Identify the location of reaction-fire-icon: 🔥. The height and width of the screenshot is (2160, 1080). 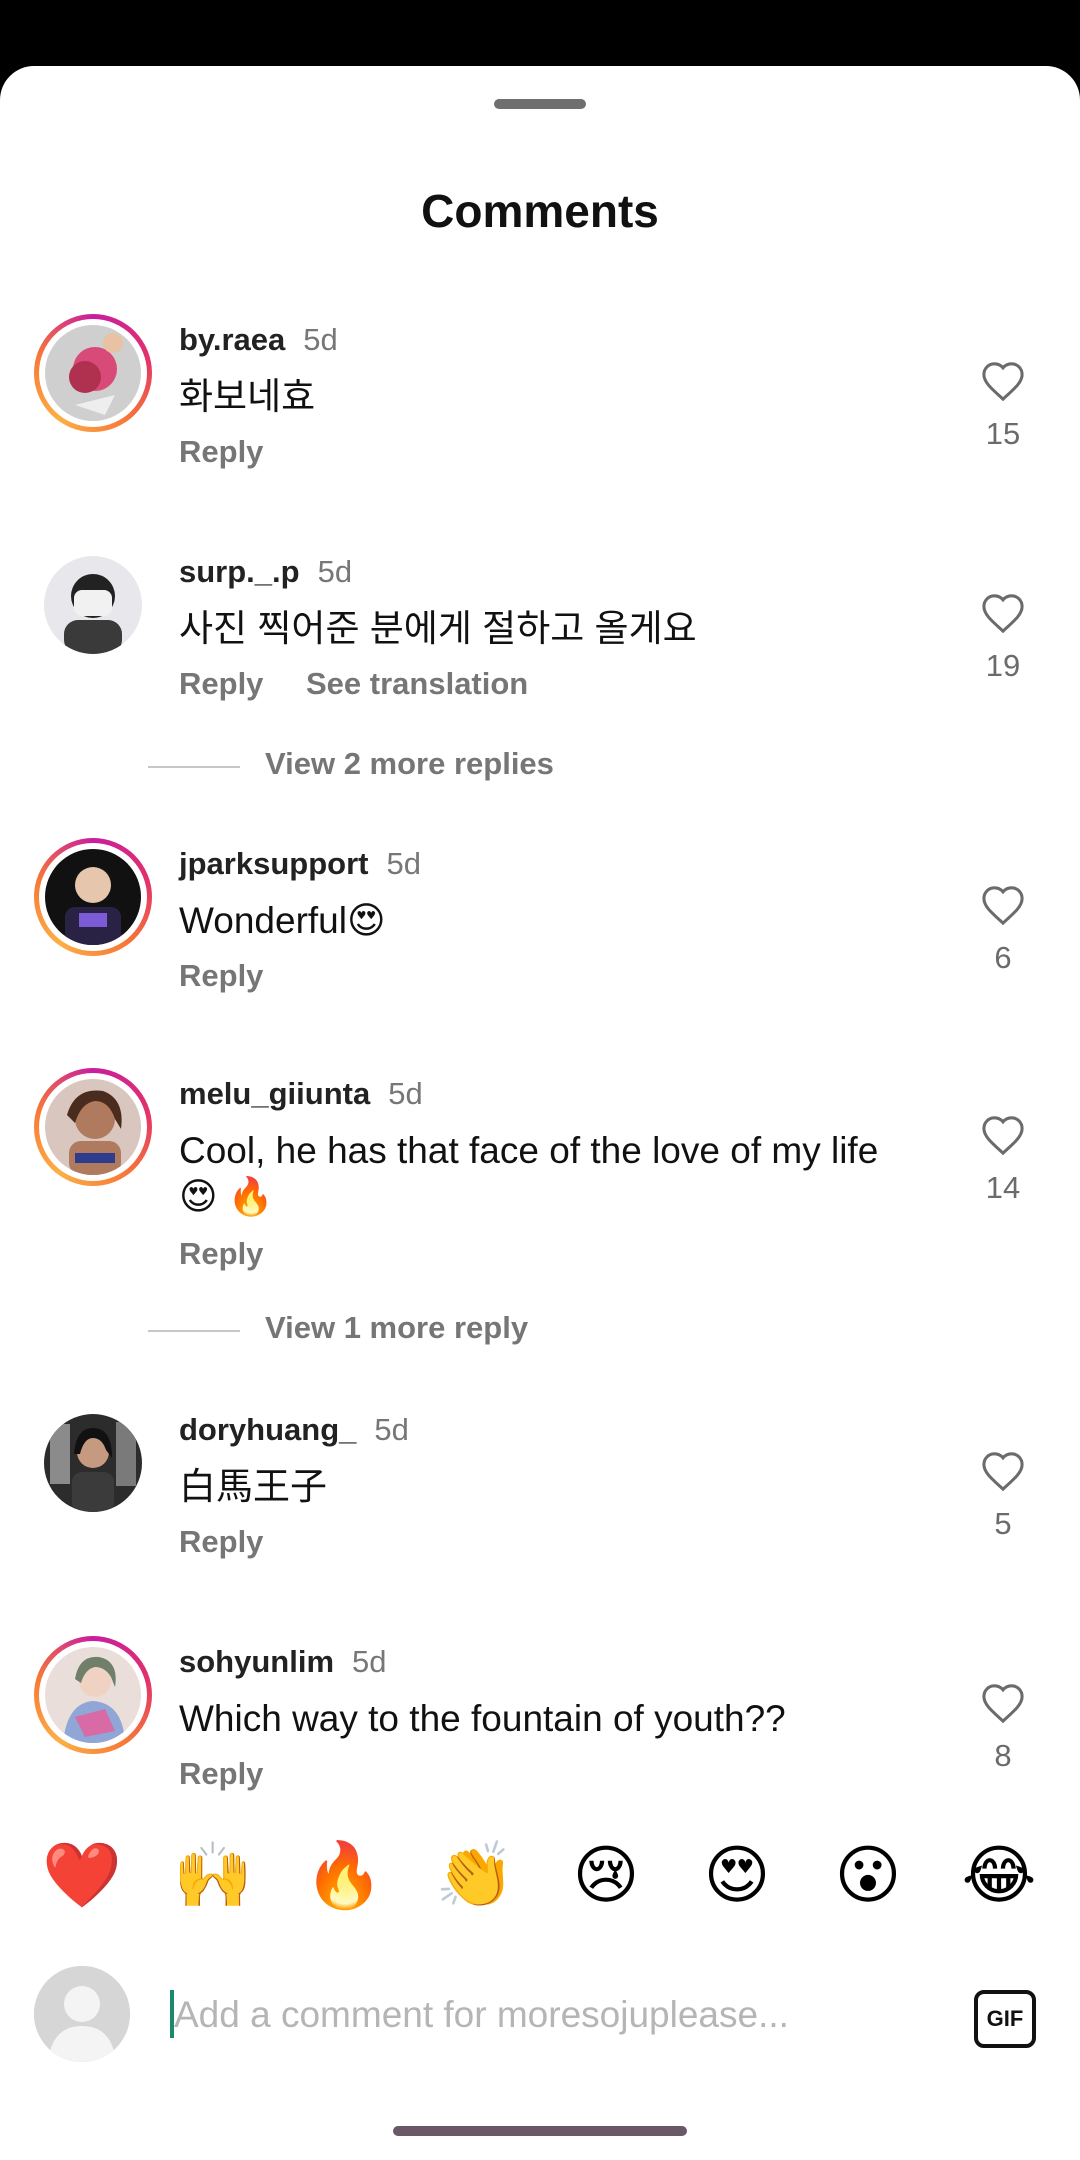
(344, 1876).